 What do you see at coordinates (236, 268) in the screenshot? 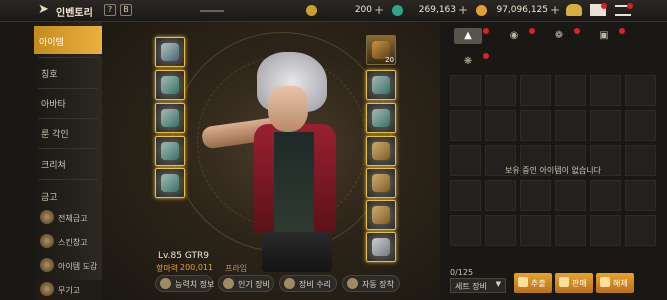
I see `prime-label: 프라임` at bounding box center [236, 268].